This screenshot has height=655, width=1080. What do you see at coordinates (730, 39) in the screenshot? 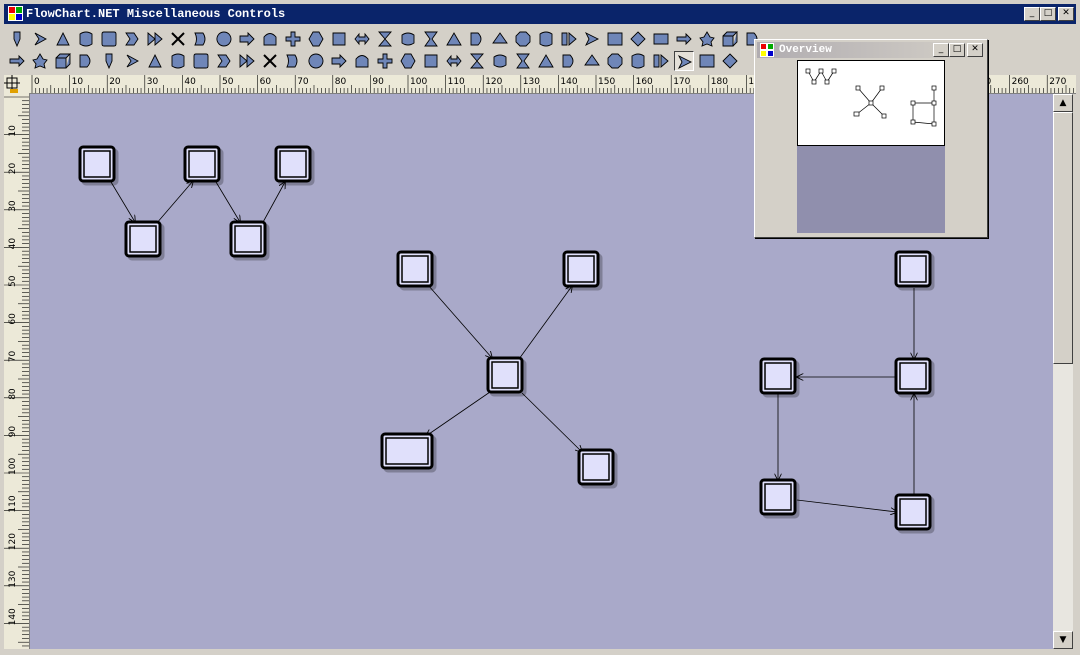
I see `rect-alt-shape-tool-button` at bounding box center [730, 39].